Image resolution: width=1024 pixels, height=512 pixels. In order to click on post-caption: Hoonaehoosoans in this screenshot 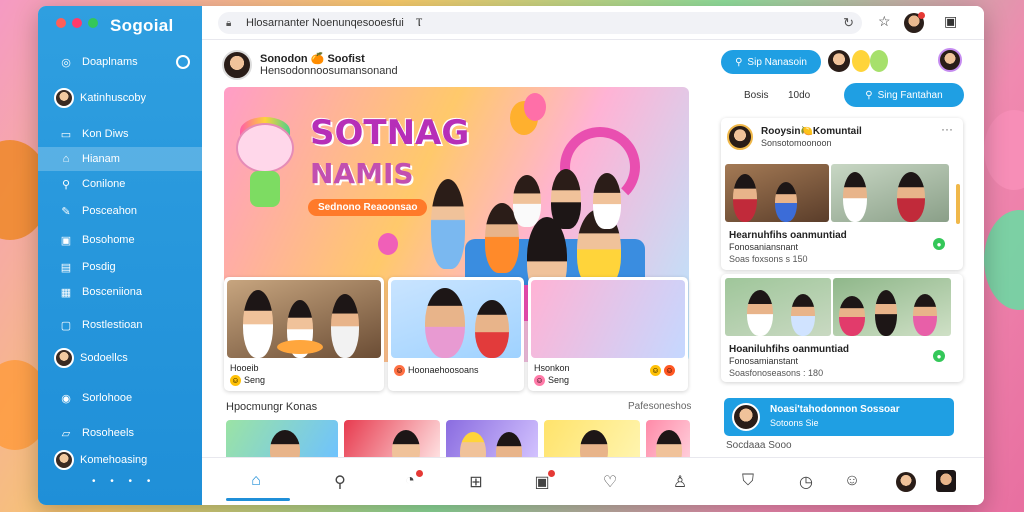, I will do `click(443, 370)`.